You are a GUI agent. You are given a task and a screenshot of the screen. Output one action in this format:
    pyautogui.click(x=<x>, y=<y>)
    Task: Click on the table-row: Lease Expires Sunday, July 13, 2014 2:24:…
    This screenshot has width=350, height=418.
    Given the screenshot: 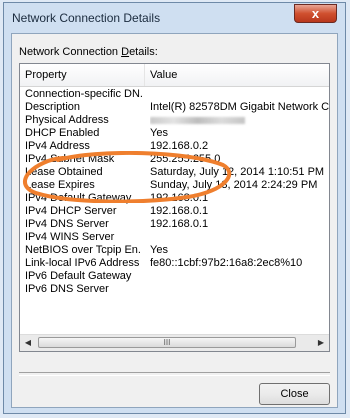 What is the action you would take?
    pyautogui.click(x=174, y=185)
    